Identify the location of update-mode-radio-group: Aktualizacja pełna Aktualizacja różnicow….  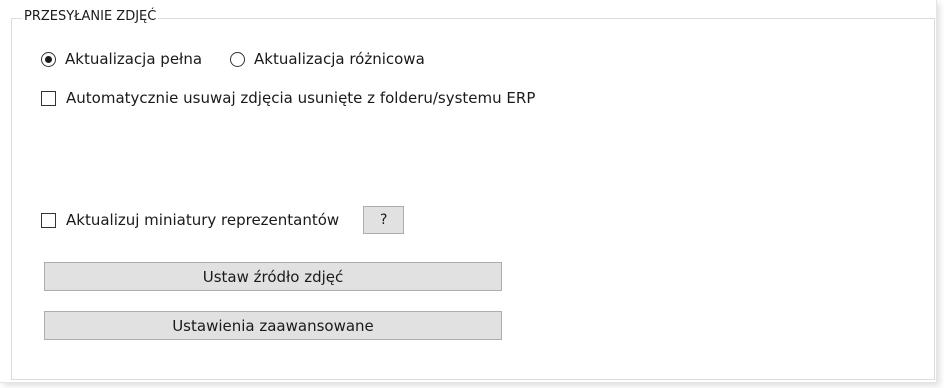
(233, 59).